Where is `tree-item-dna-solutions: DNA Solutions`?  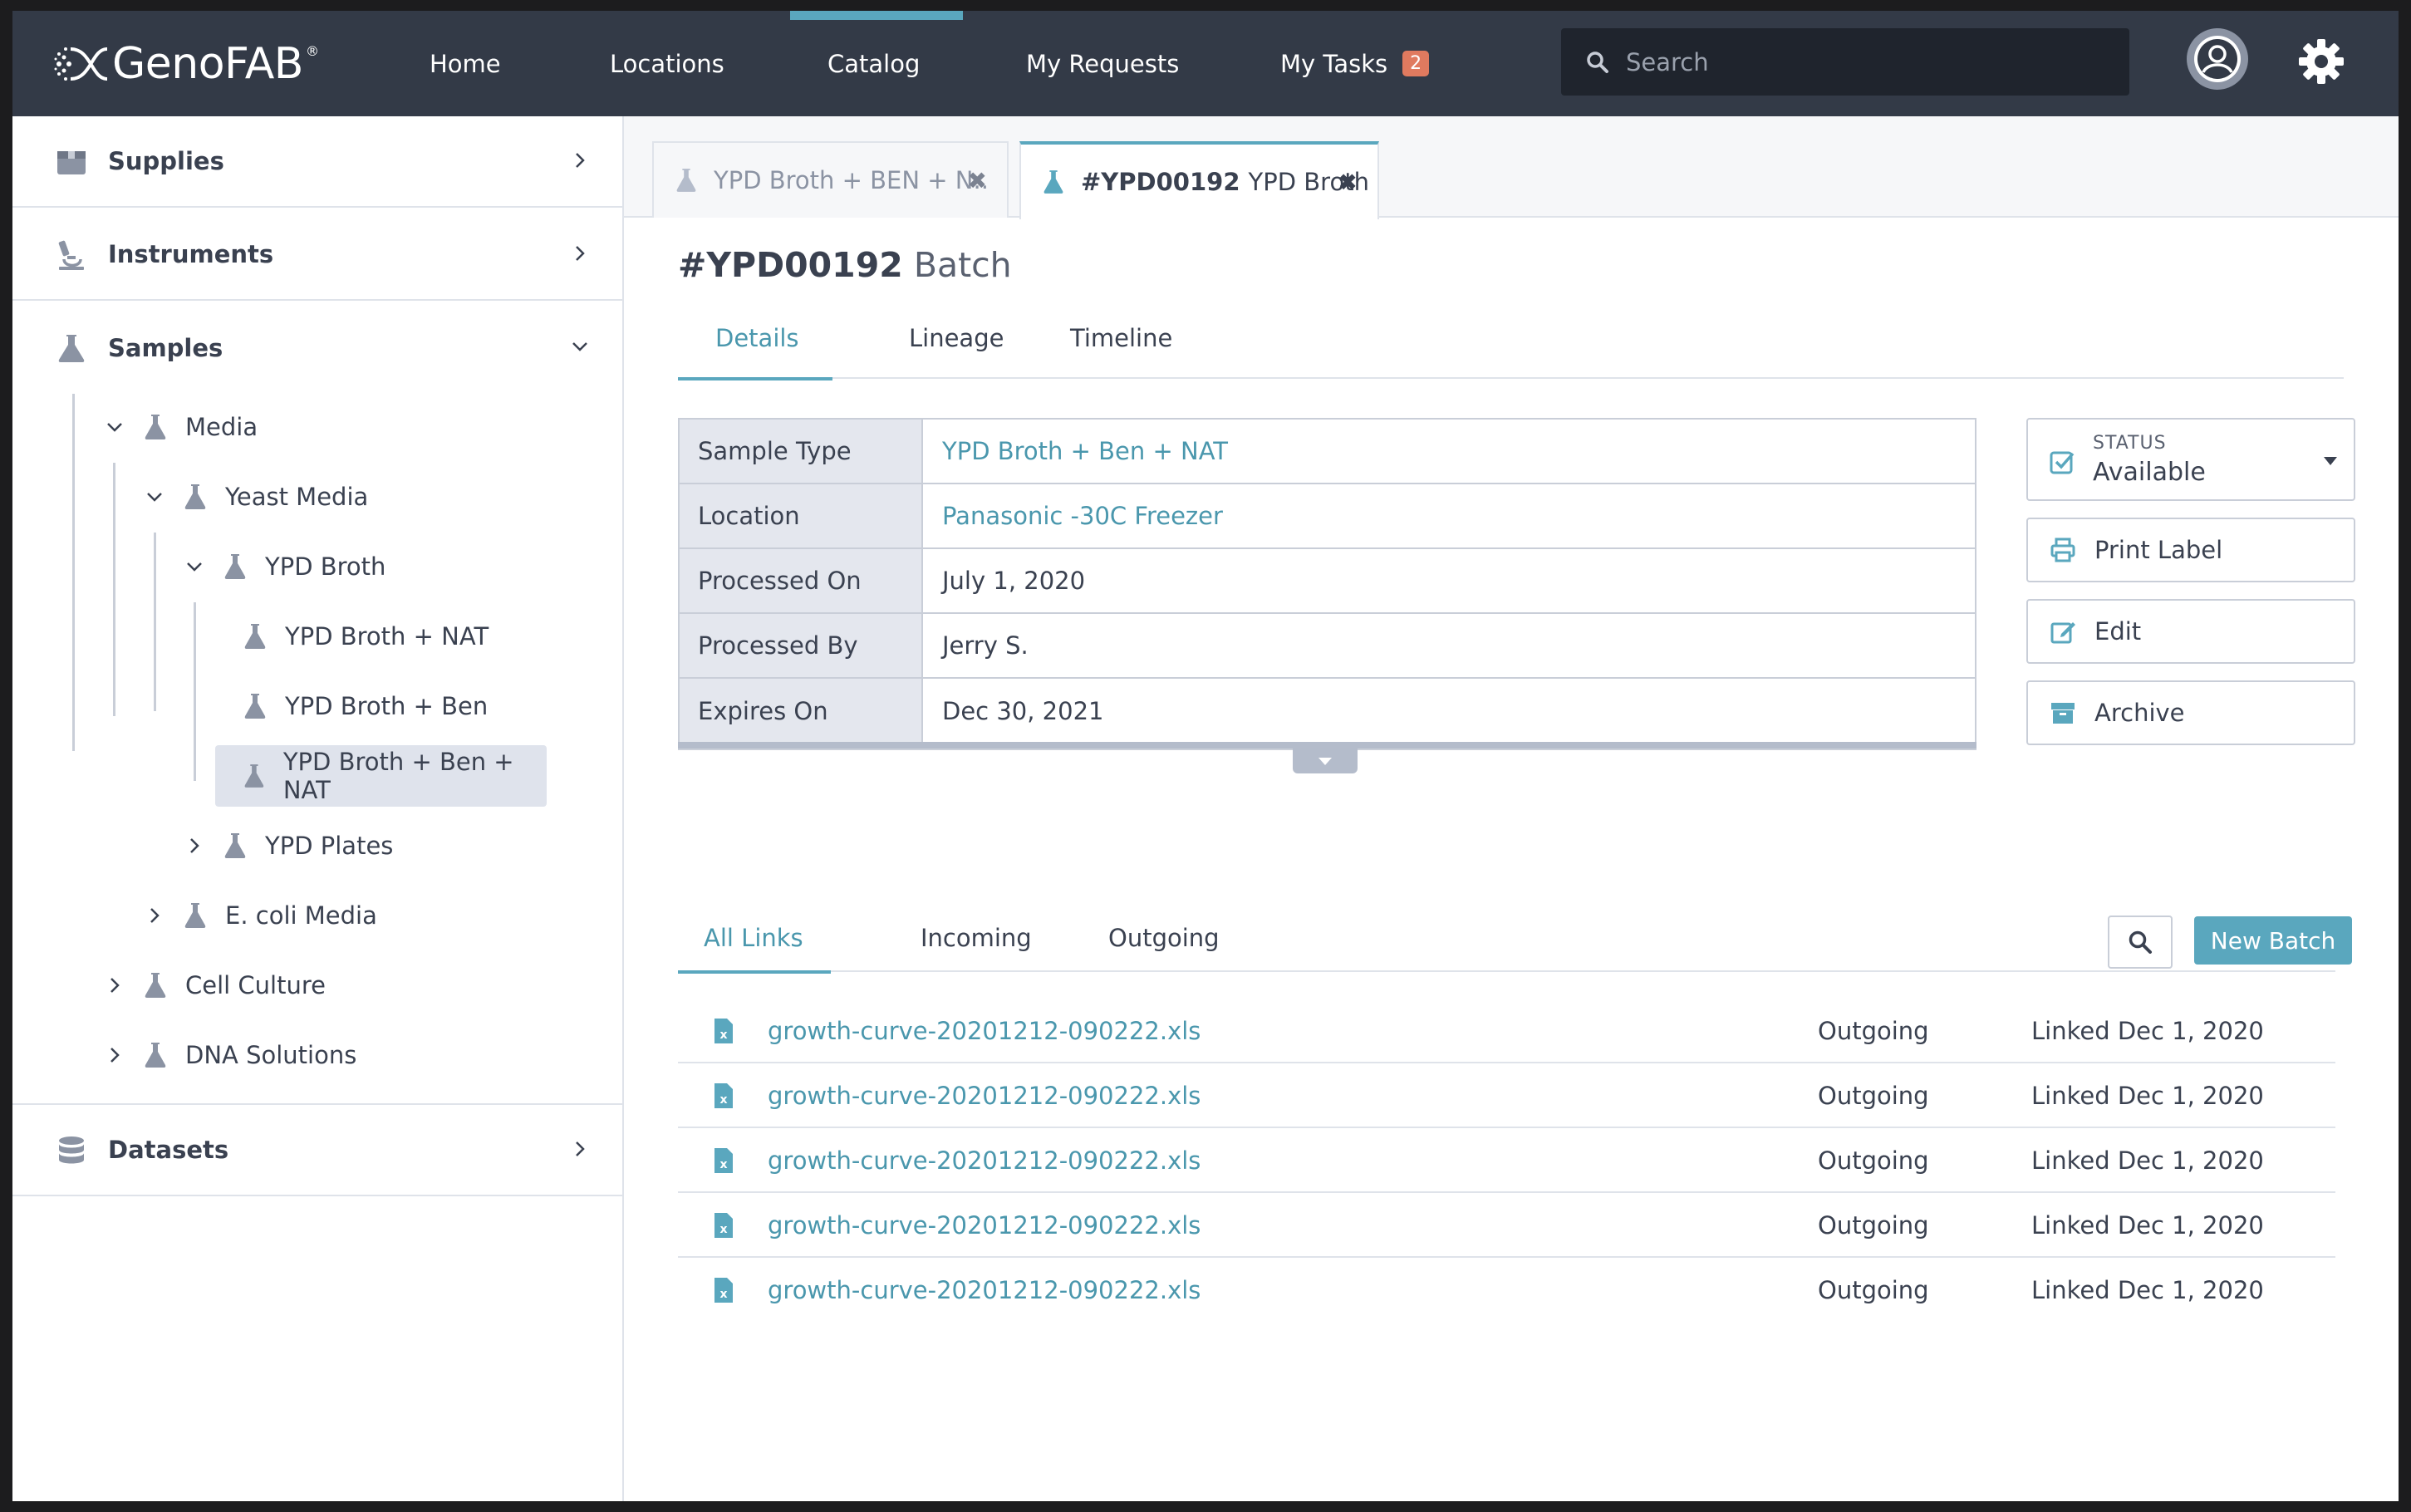
tree-item-dna-solutions: DNA Solutions is located at coordinates (230, 1055).